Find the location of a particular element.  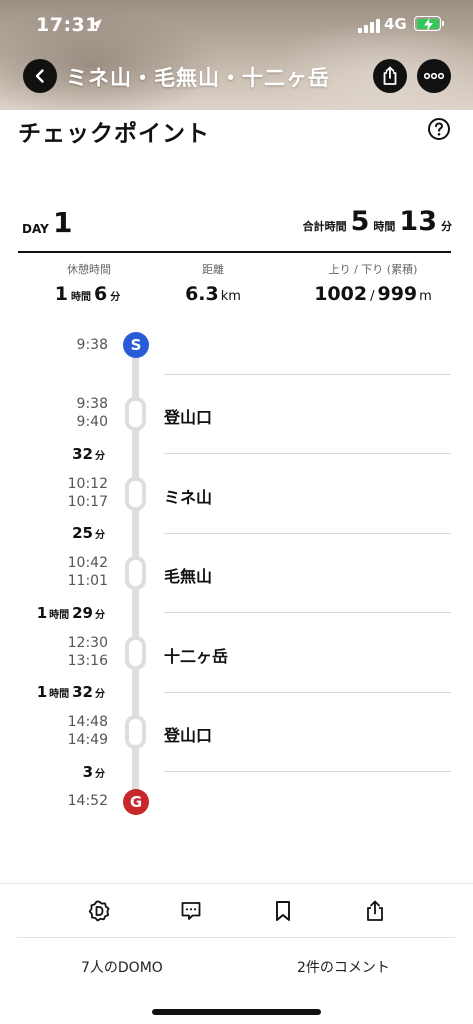

total-time: 合計時間 5 時間 13 分 is located at coordinates (377, 221).